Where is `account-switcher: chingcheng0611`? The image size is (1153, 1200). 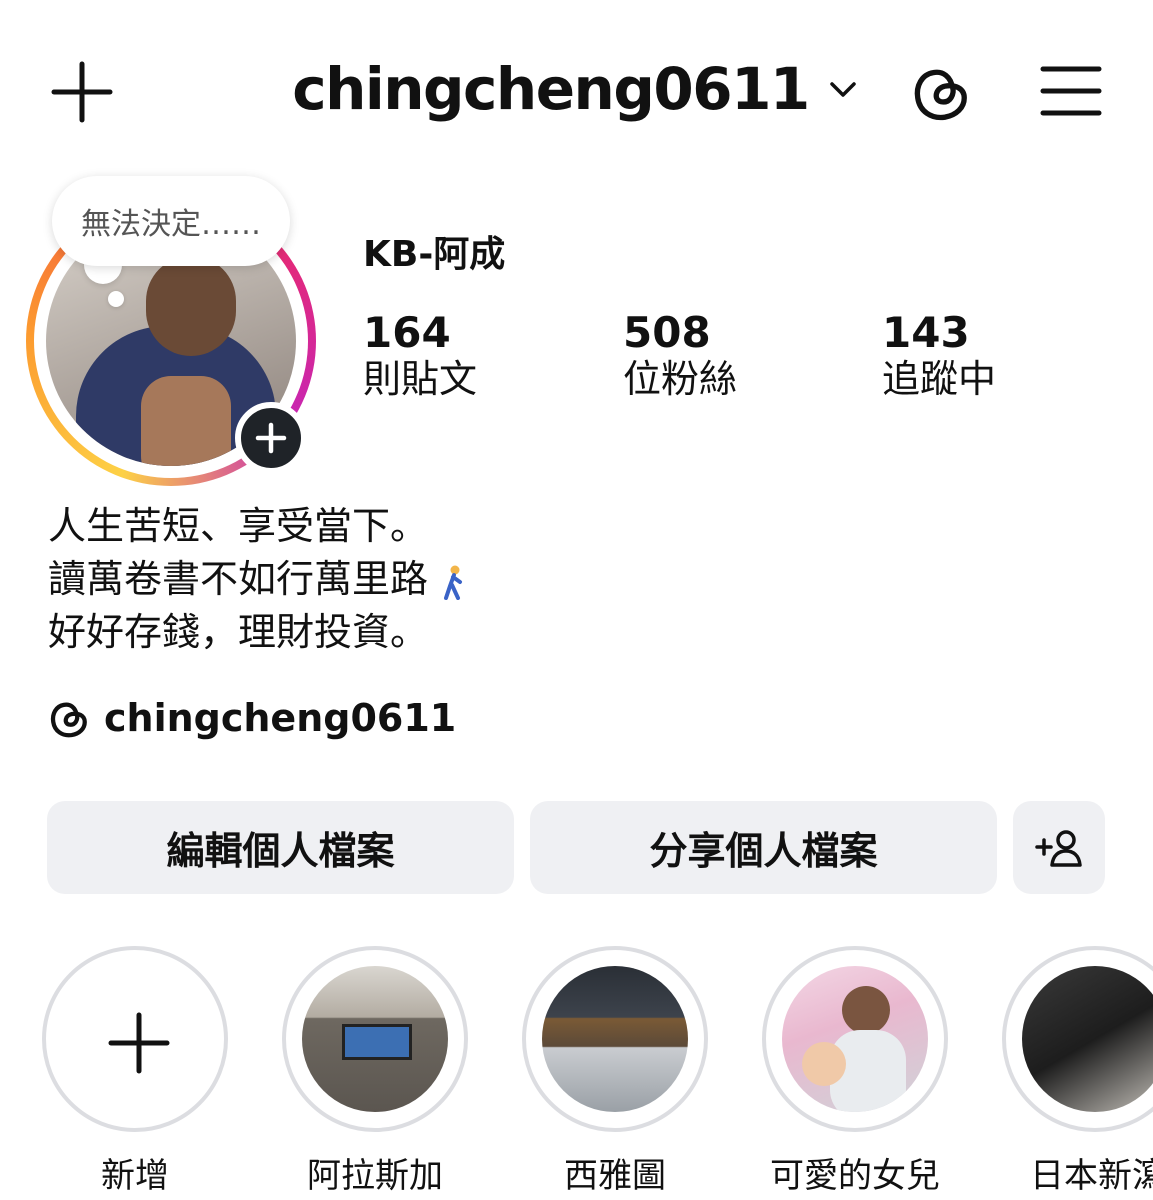
account-switcher: chingcheng0611 is located at coordinates (576, 89).